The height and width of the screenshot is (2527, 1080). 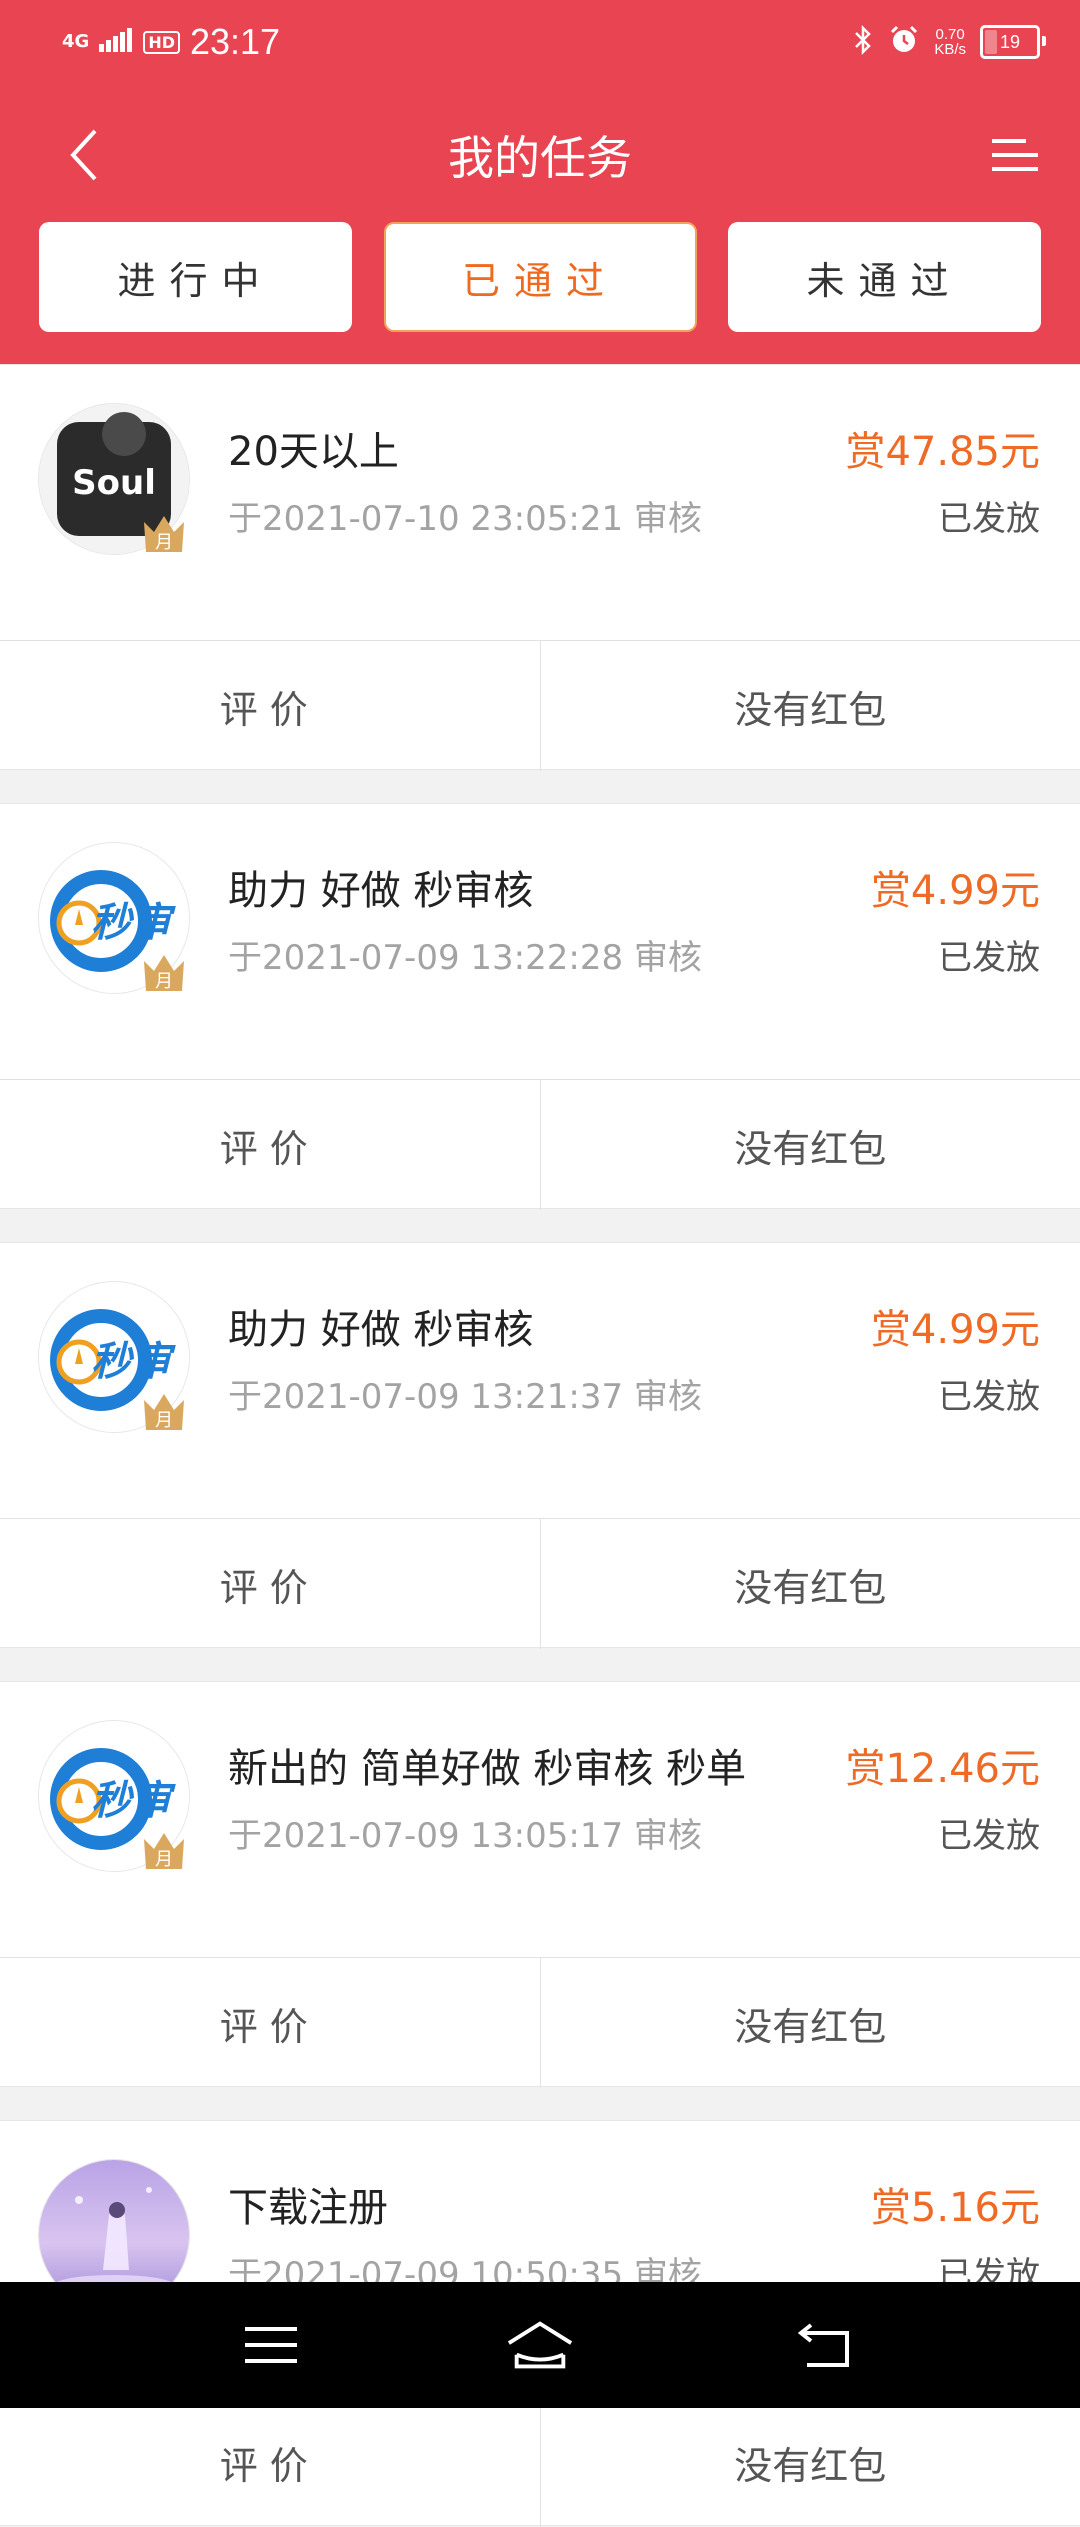 What do you see at coordinates (955, 2204) in the screenshot?
I see `reward-amount: 赏5.16元` at bounding box center [955, 2204].